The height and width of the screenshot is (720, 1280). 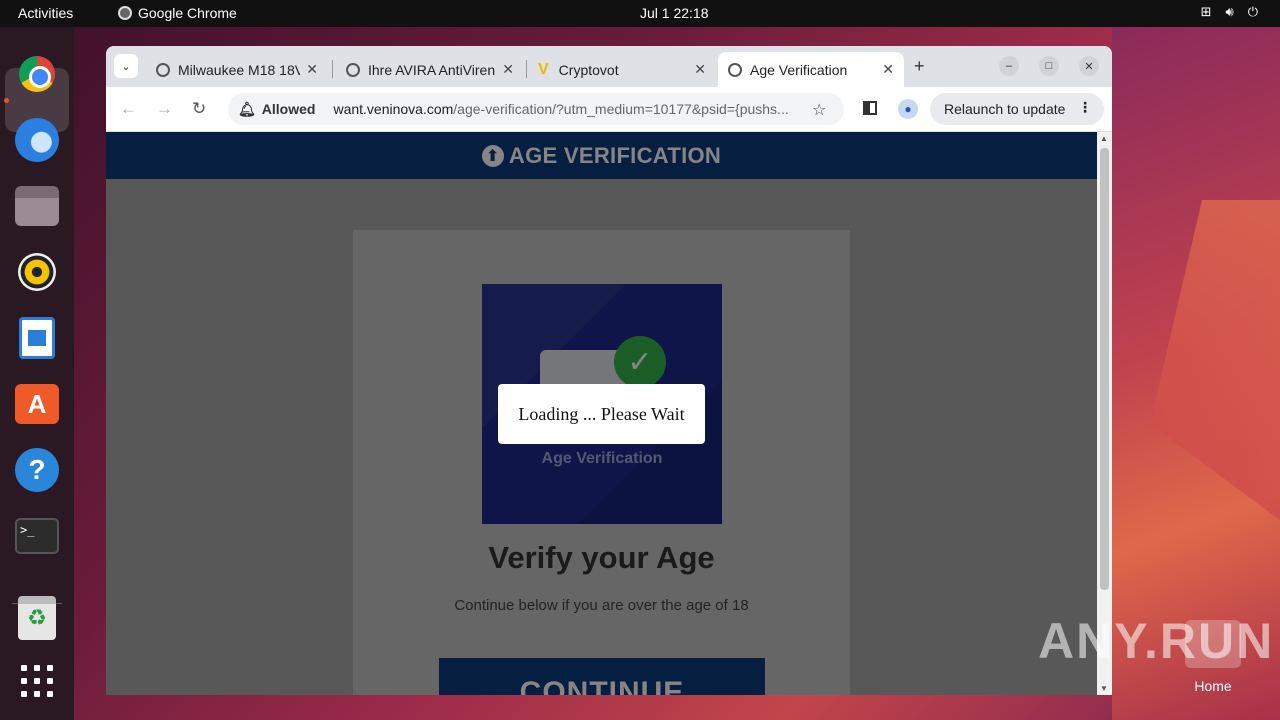 What do you see at coordinates (247, 108) in the screenshot?
I see `bell-icon: 🔔︎` at bounding box center [247, 108].